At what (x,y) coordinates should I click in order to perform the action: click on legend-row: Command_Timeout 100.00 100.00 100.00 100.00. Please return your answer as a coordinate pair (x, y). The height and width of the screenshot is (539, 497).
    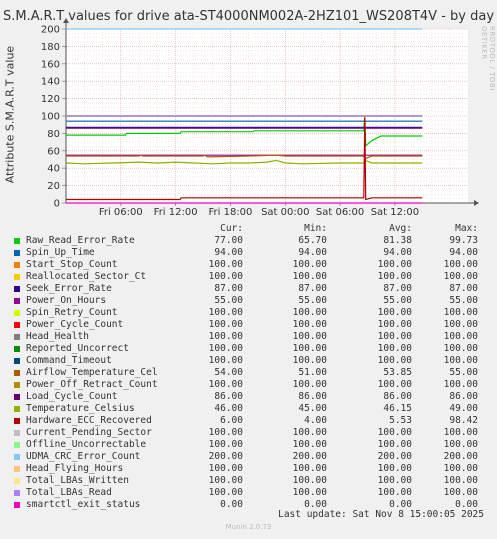
    Looking at the image, I should click on (249, 361).